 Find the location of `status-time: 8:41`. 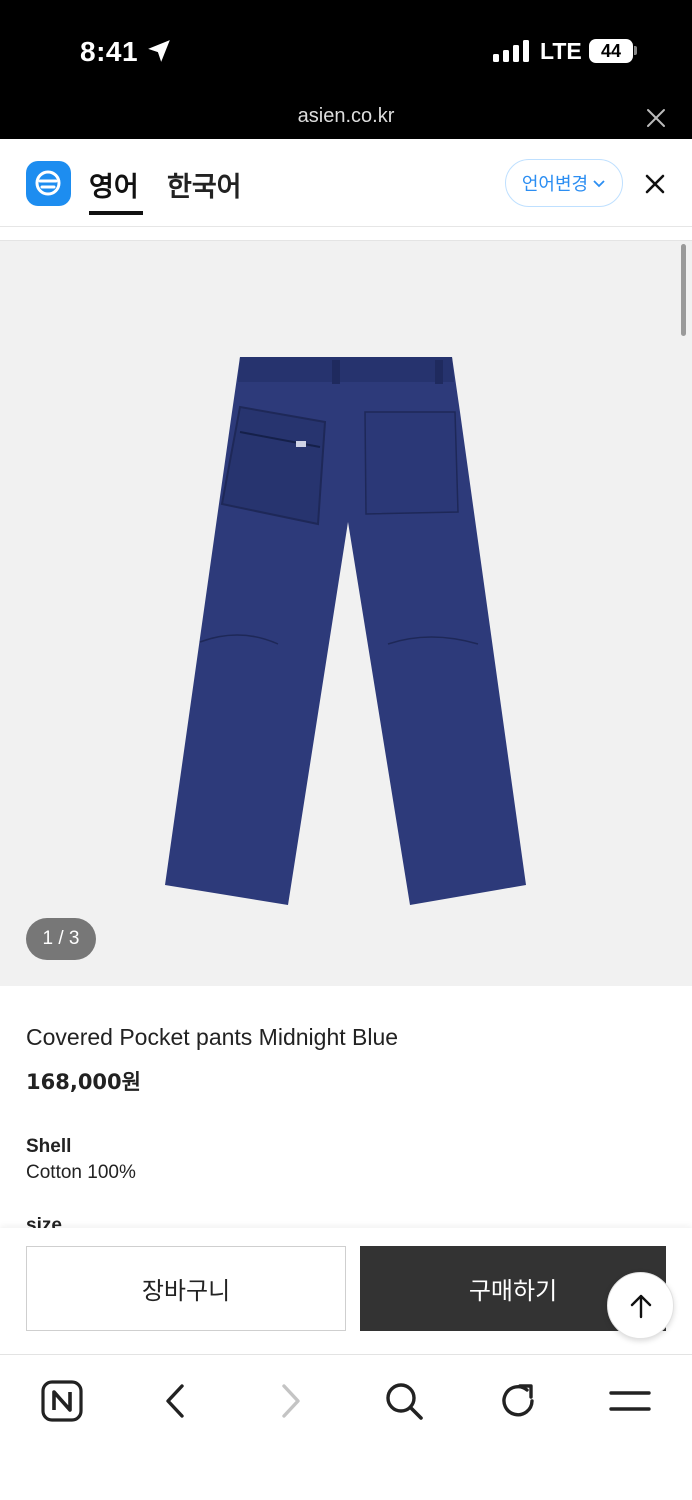

status-time: 8:41 is located at coordinates (109, 51).